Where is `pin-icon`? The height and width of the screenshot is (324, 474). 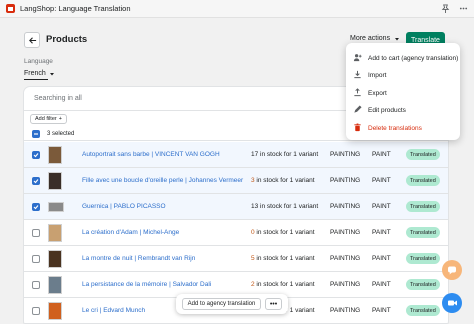
pin-icon is located at coordinates (445, 9).